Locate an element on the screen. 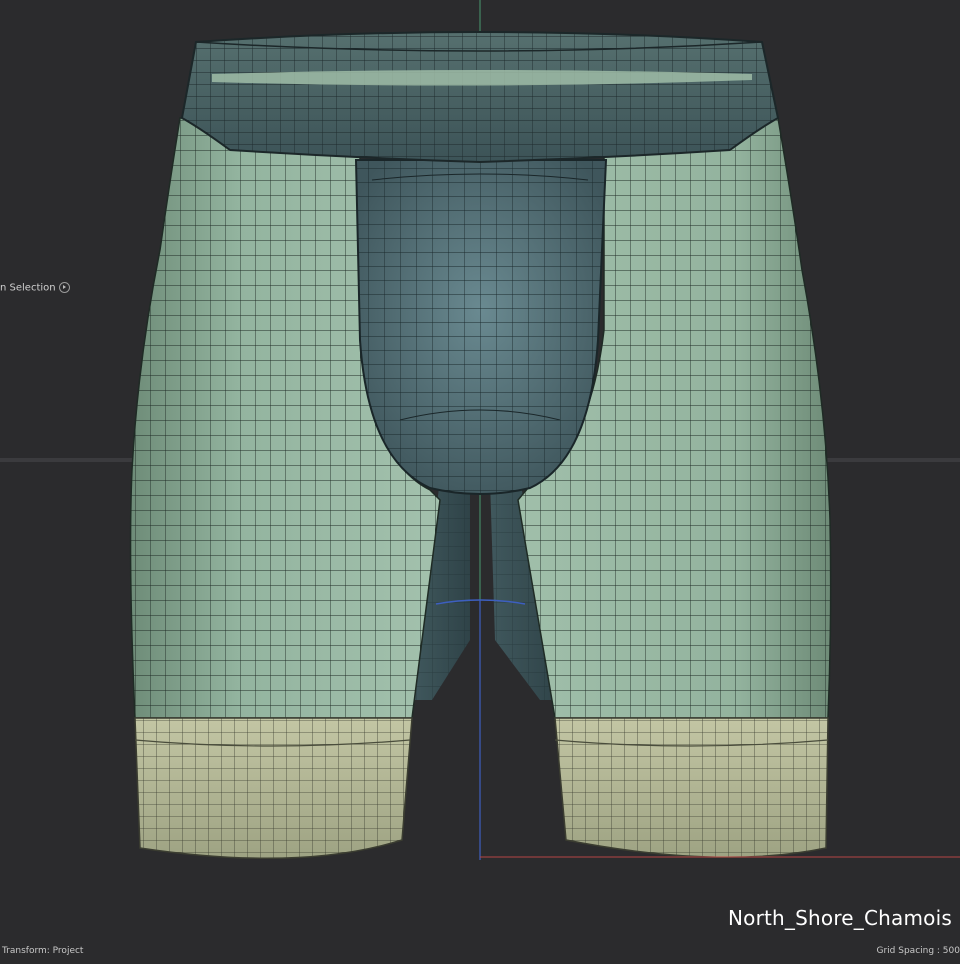 This screenshot has height=964, width=960. transform-status: Transform: Project is located at coordinates (42, 951).